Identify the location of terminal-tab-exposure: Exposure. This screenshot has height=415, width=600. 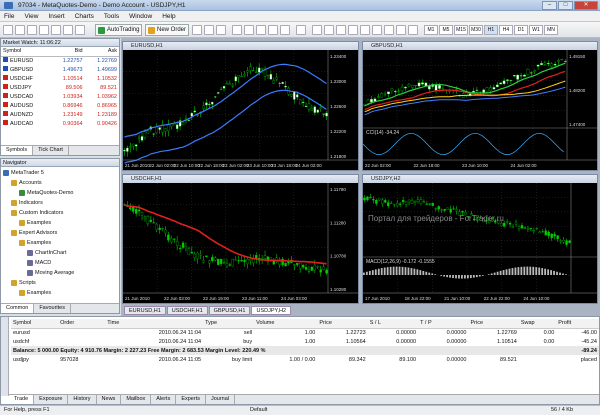
(51, 399).